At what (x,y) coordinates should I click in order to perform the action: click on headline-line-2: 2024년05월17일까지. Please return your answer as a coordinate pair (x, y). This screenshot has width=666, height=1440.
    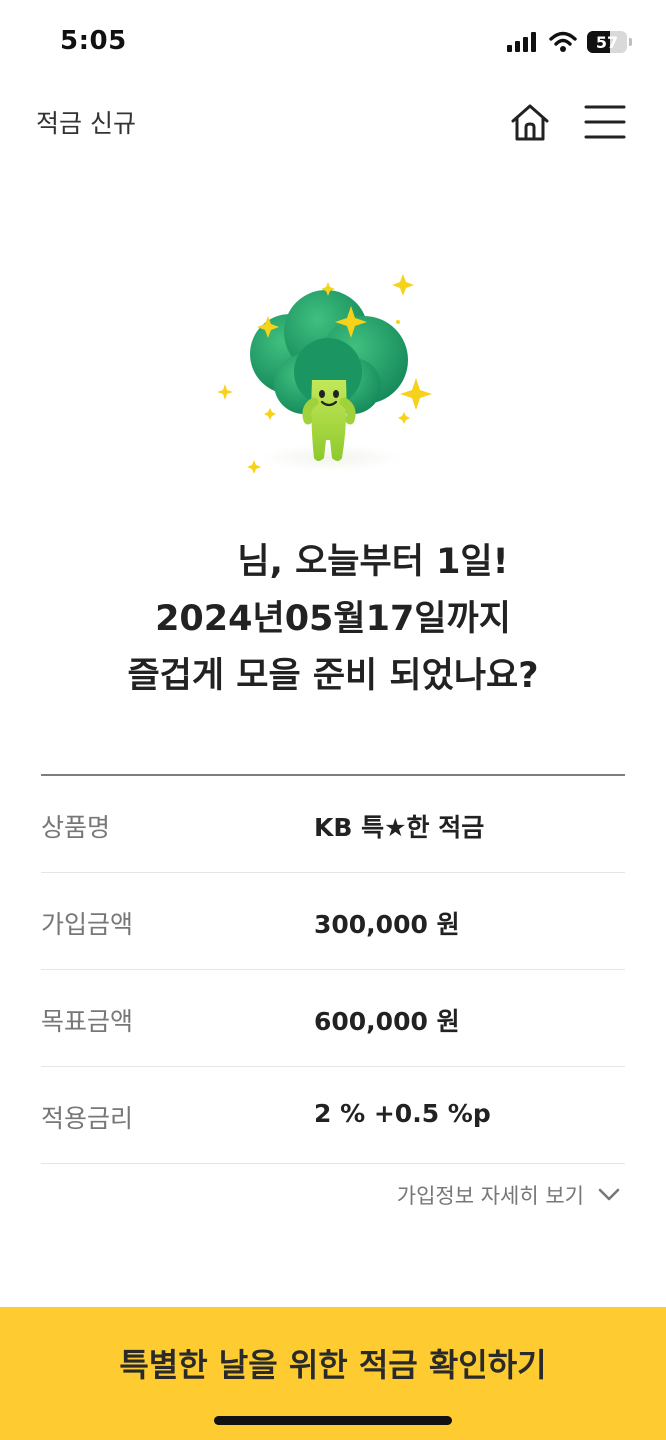
    Looking at the image, I should click on (333, 619).